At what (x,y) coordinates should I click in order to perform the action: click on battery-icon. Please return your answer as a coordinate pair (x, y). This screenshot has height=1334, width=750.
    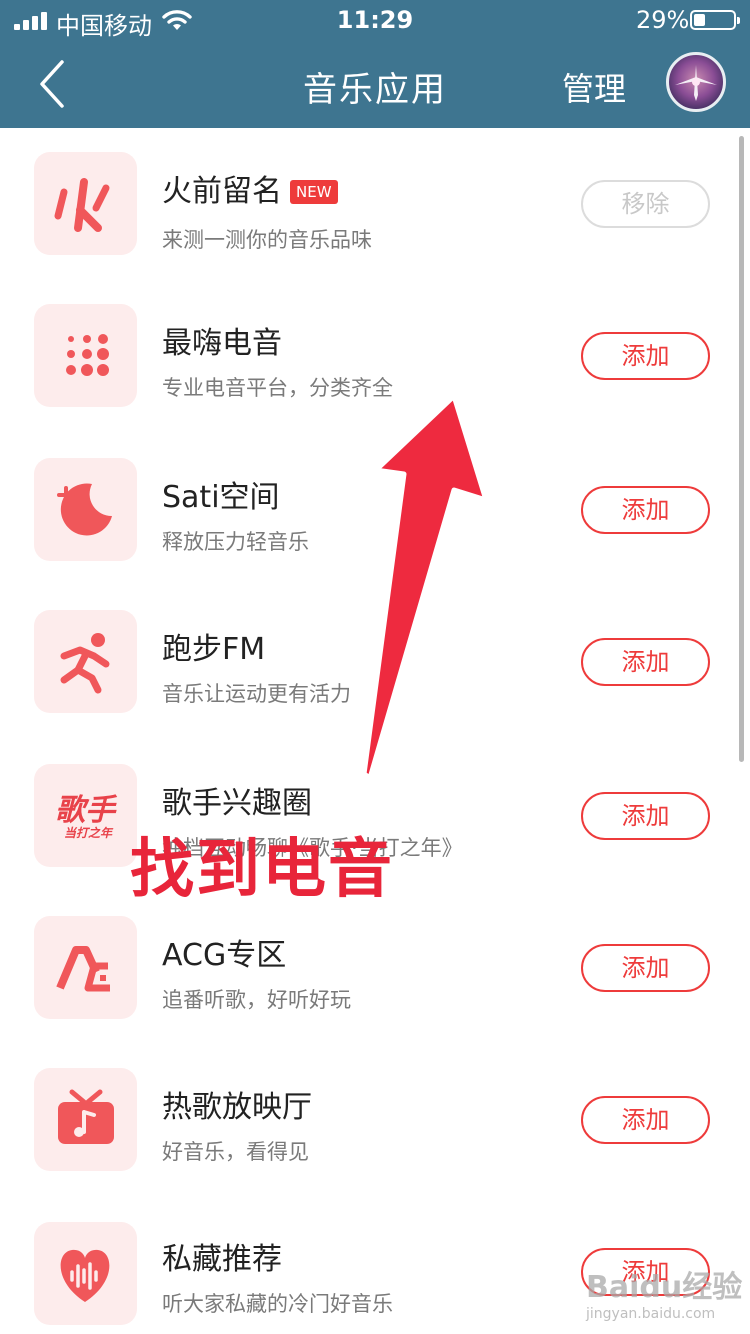
    Looking at the image, I should click on (715, 20).